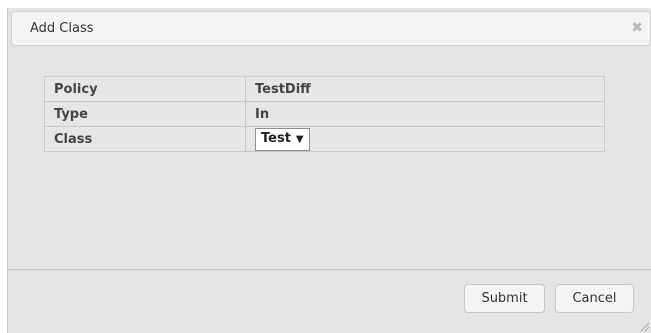 The height and width of the screenshot is (333, 651). I want to click on footer-divider, so click(329, 269).